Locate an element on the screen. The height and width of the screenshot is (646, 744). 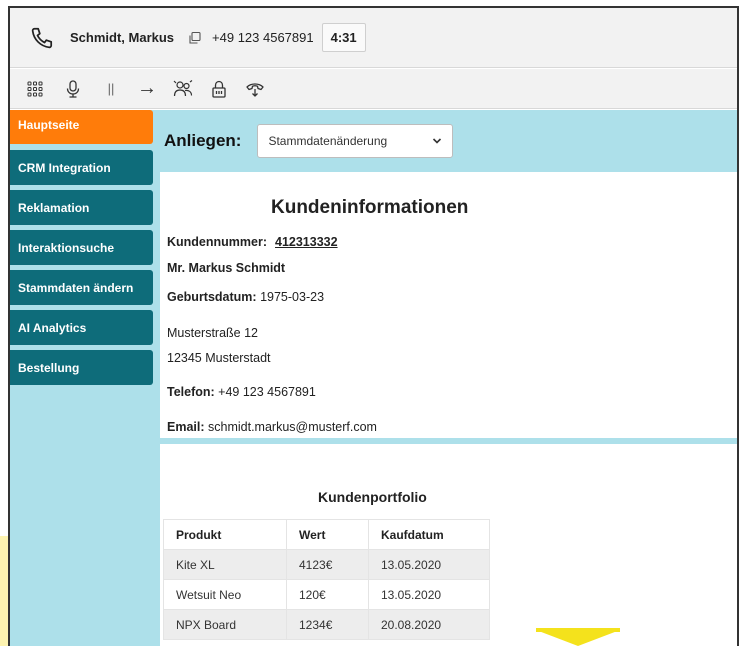
dialpad-icon is located at coordinates (35, 89).